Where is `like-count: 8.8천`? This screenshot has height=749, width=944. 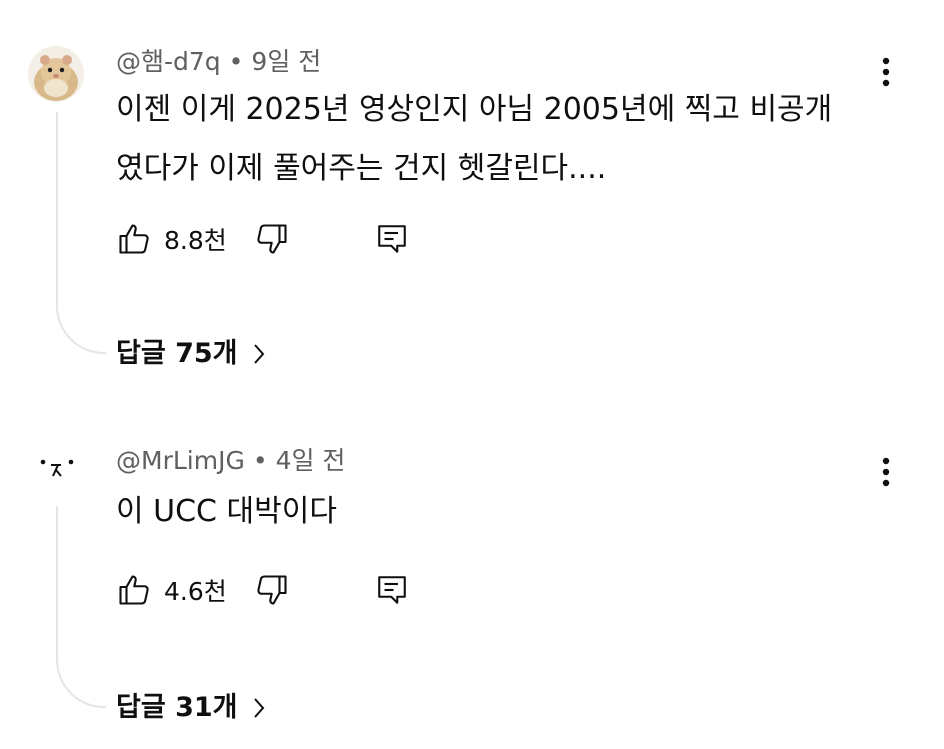 like-count: 8.8천 is located at coordinates (195, 240).